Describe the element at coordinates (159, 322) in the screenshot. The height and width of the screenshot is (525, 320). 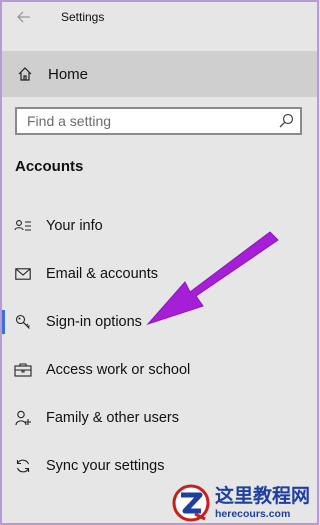
I see `sidebar-item-sign-in-options: Sign-in options` at that location.